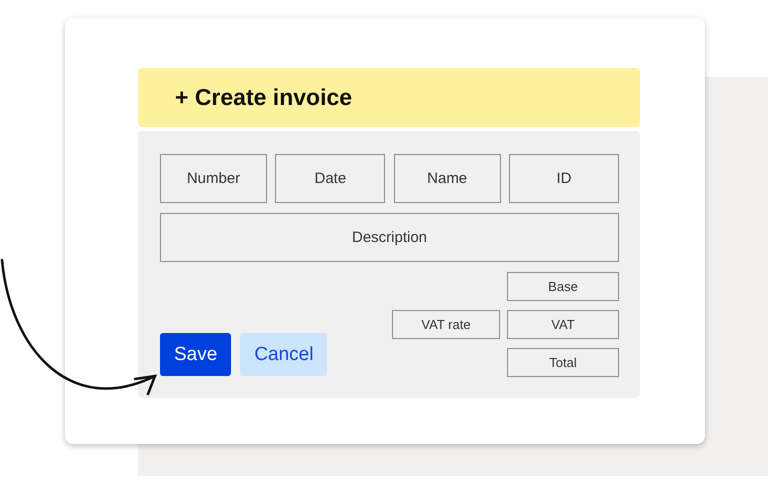  What do you see at coordinates (196, 354) in the screenshot?
I see `save-button: Save` at bounding box center [196, 354].